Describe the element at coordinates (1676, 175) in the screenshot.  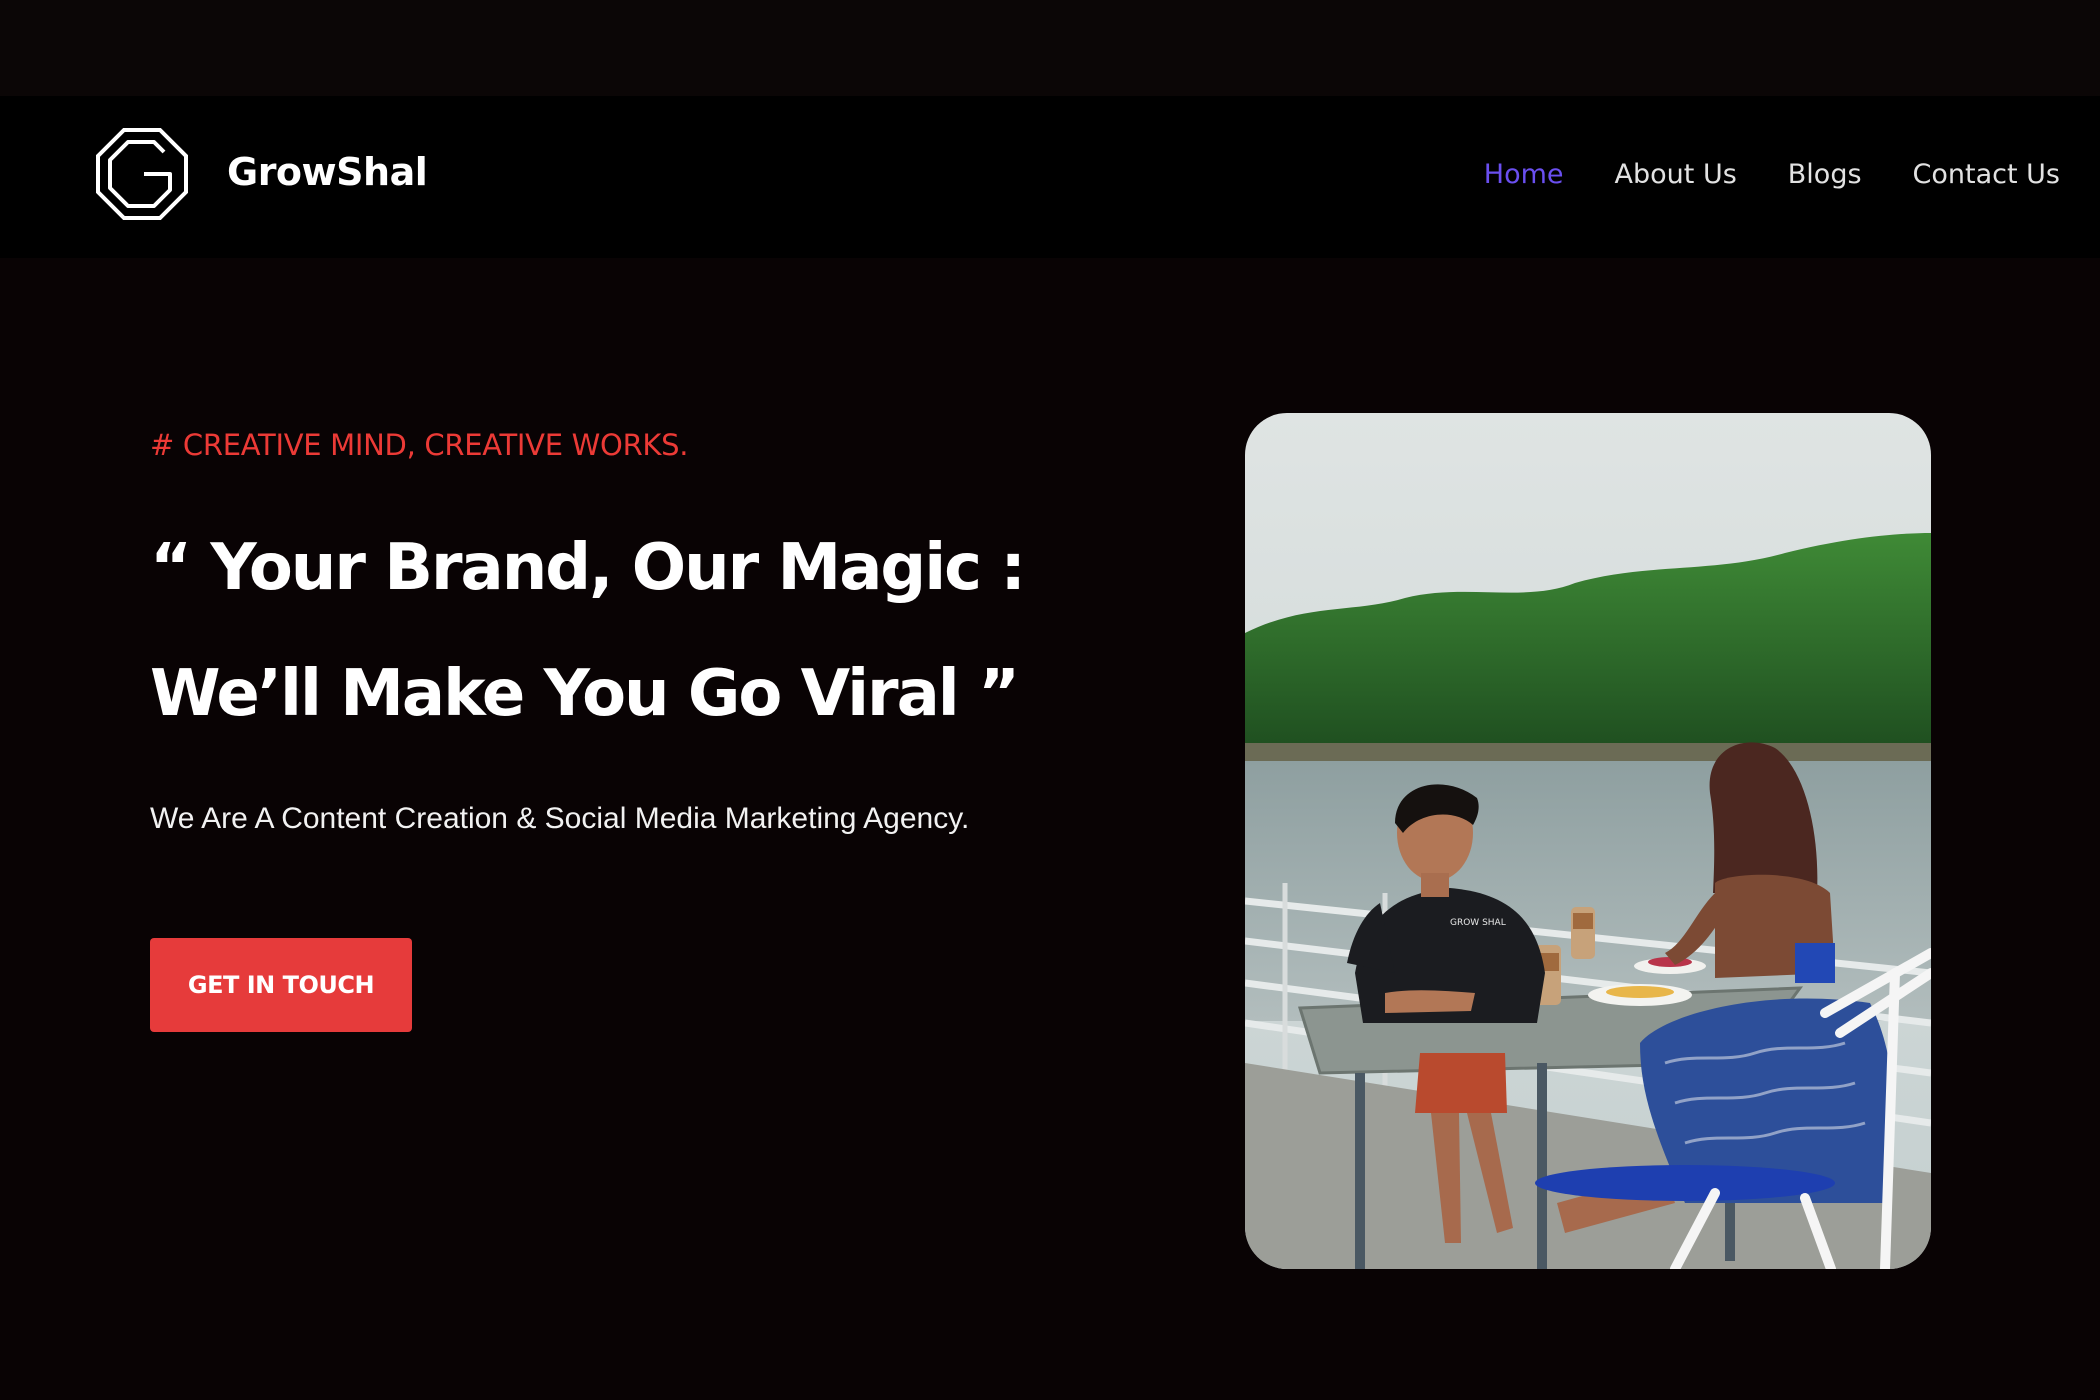
I see `nav-about-us-link: About Us` at that location.